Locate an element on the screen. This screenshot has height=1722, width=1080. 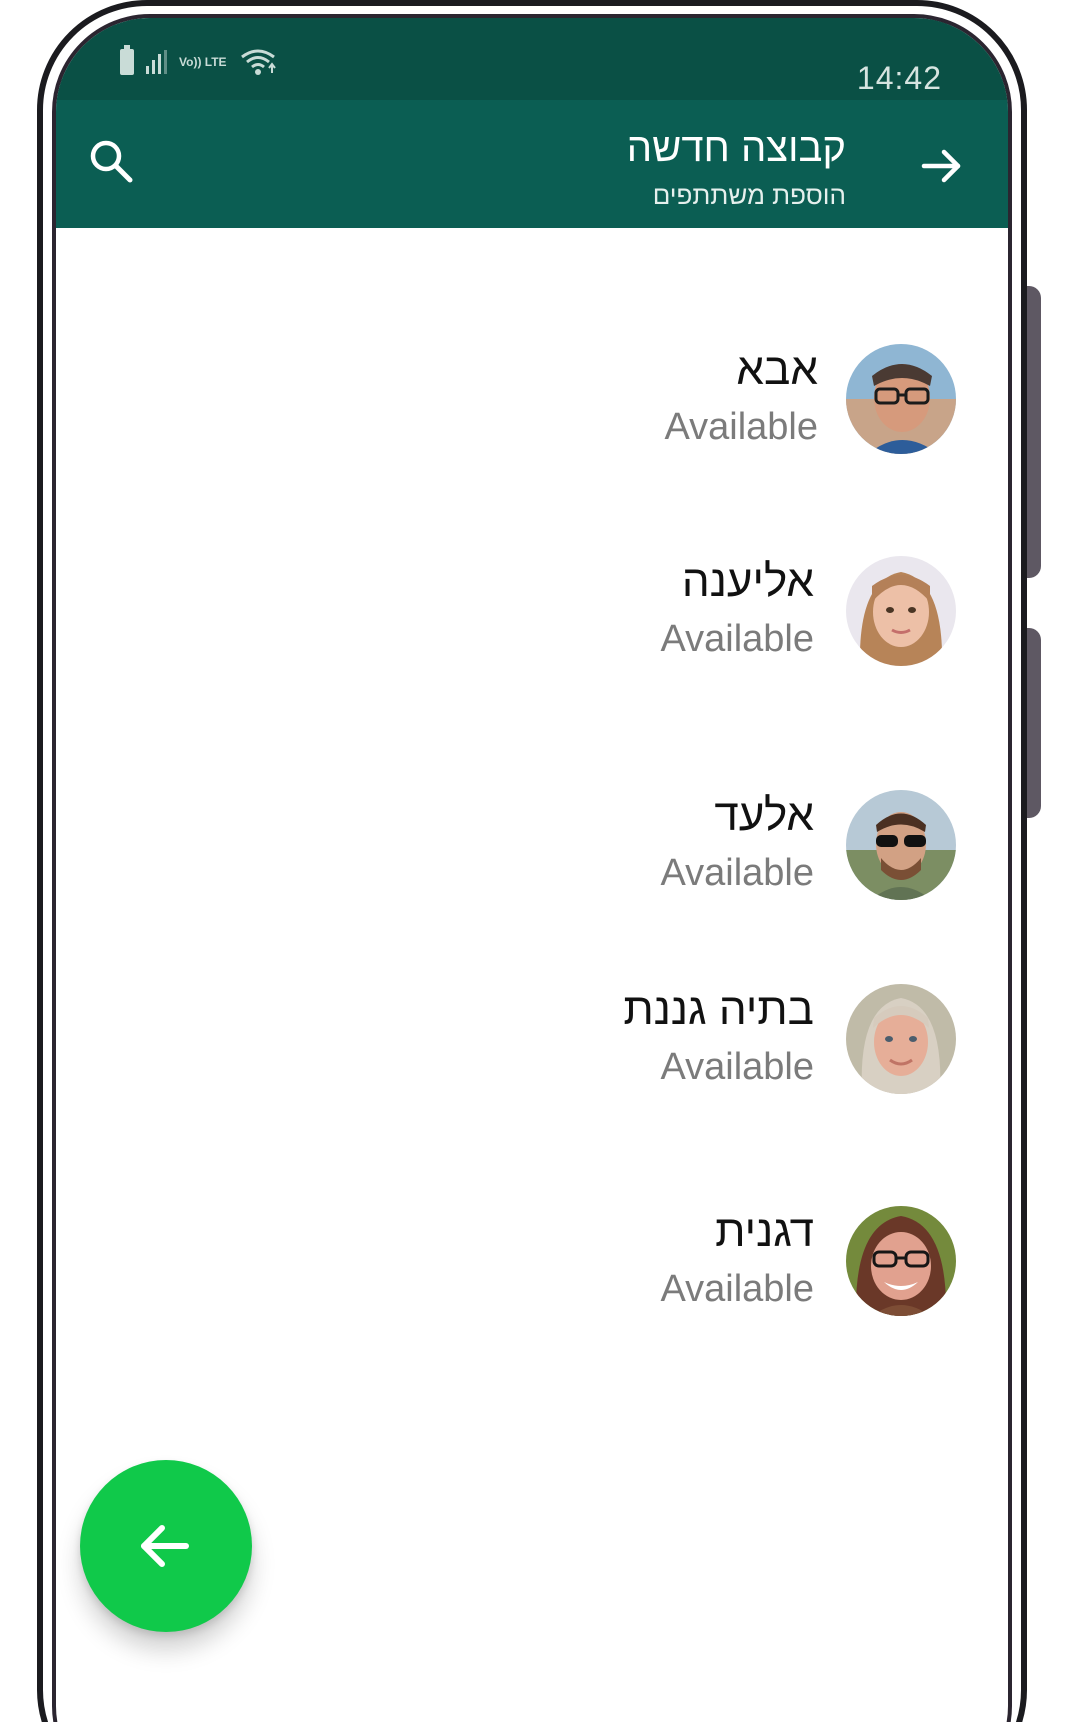
contact-row: אלעד Available is located at coordinates (532, 850).